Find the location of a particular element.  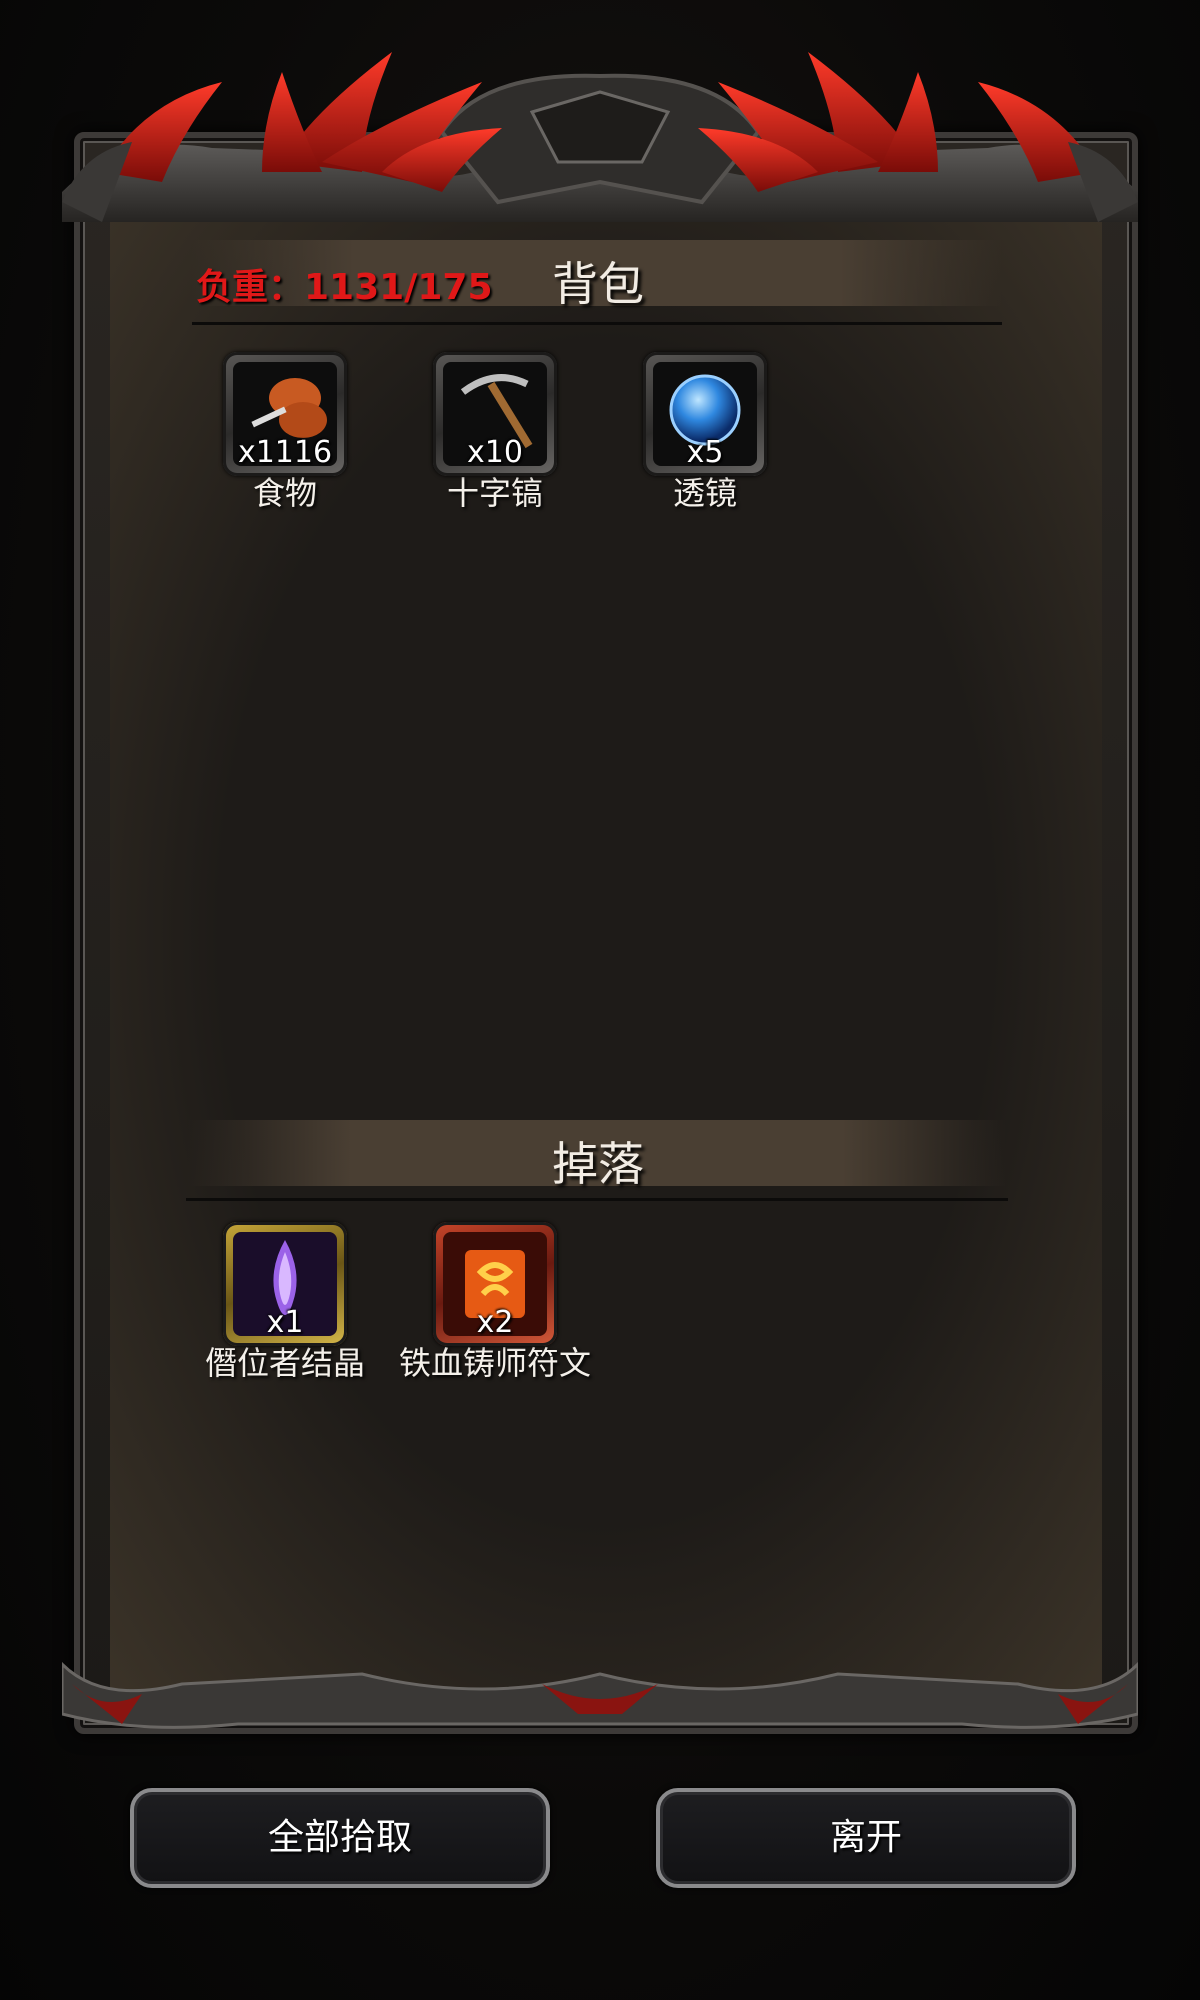

backpack-item-lens: x5 透镜 is located at coordinates (705, 434).